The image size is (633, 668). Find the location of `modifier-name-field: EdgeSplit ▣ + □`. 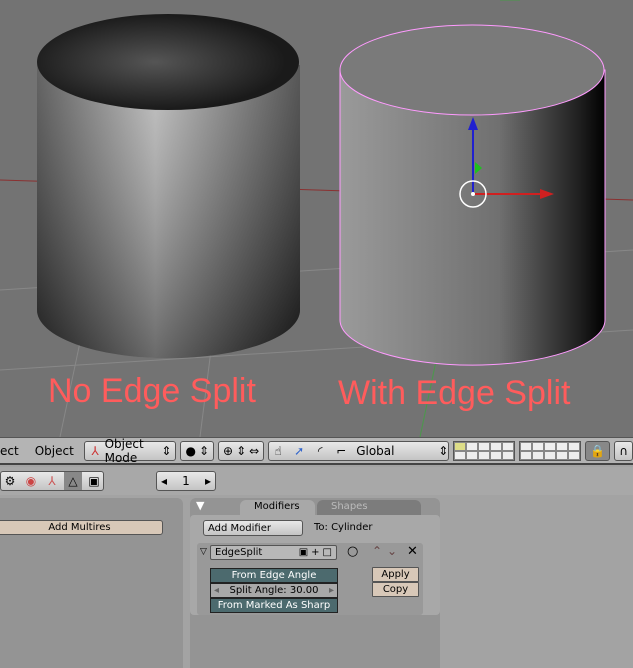

modifier-name-field: EdgeSplit ▣ + □ is located at coordinates (273, 552).